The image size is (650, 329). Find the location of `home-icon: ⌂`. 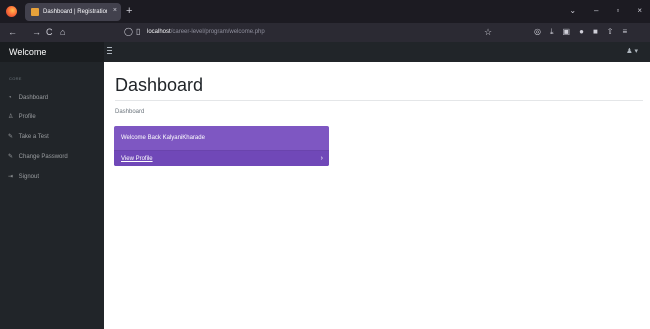

home-icon: ⌂ is located at coordinates (62, 32).